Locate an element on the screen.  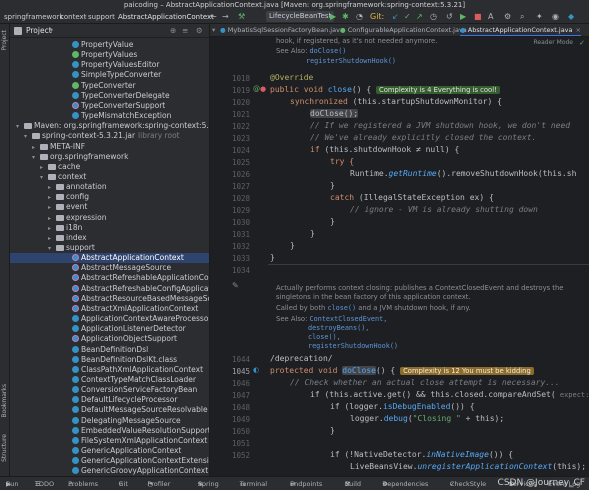
doc-link: close() is located at coordinates (341, 308).